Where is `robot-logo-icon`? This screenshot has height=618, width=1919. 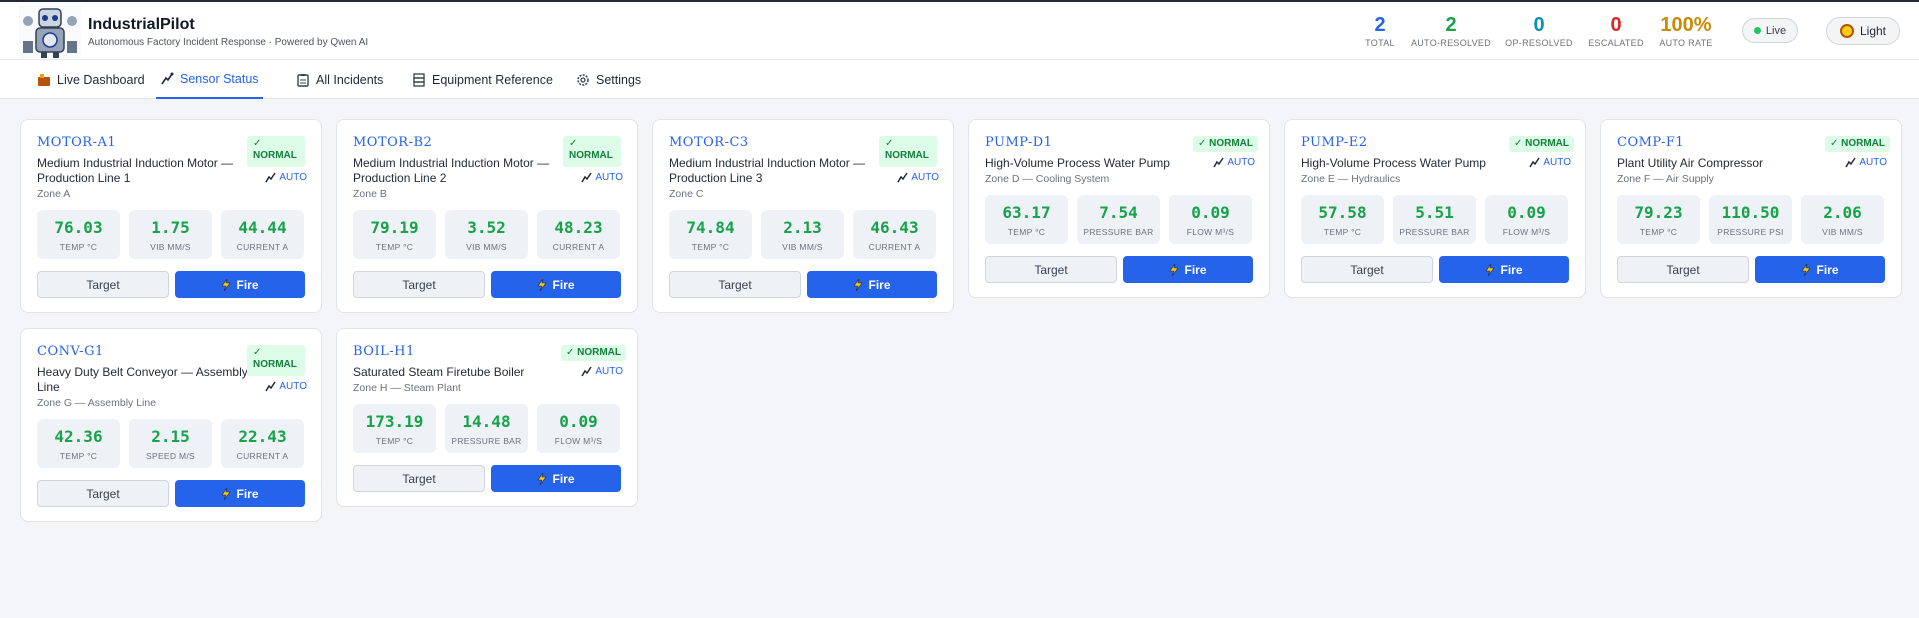 robot-logo-icon is located at coordinates (50, 31).